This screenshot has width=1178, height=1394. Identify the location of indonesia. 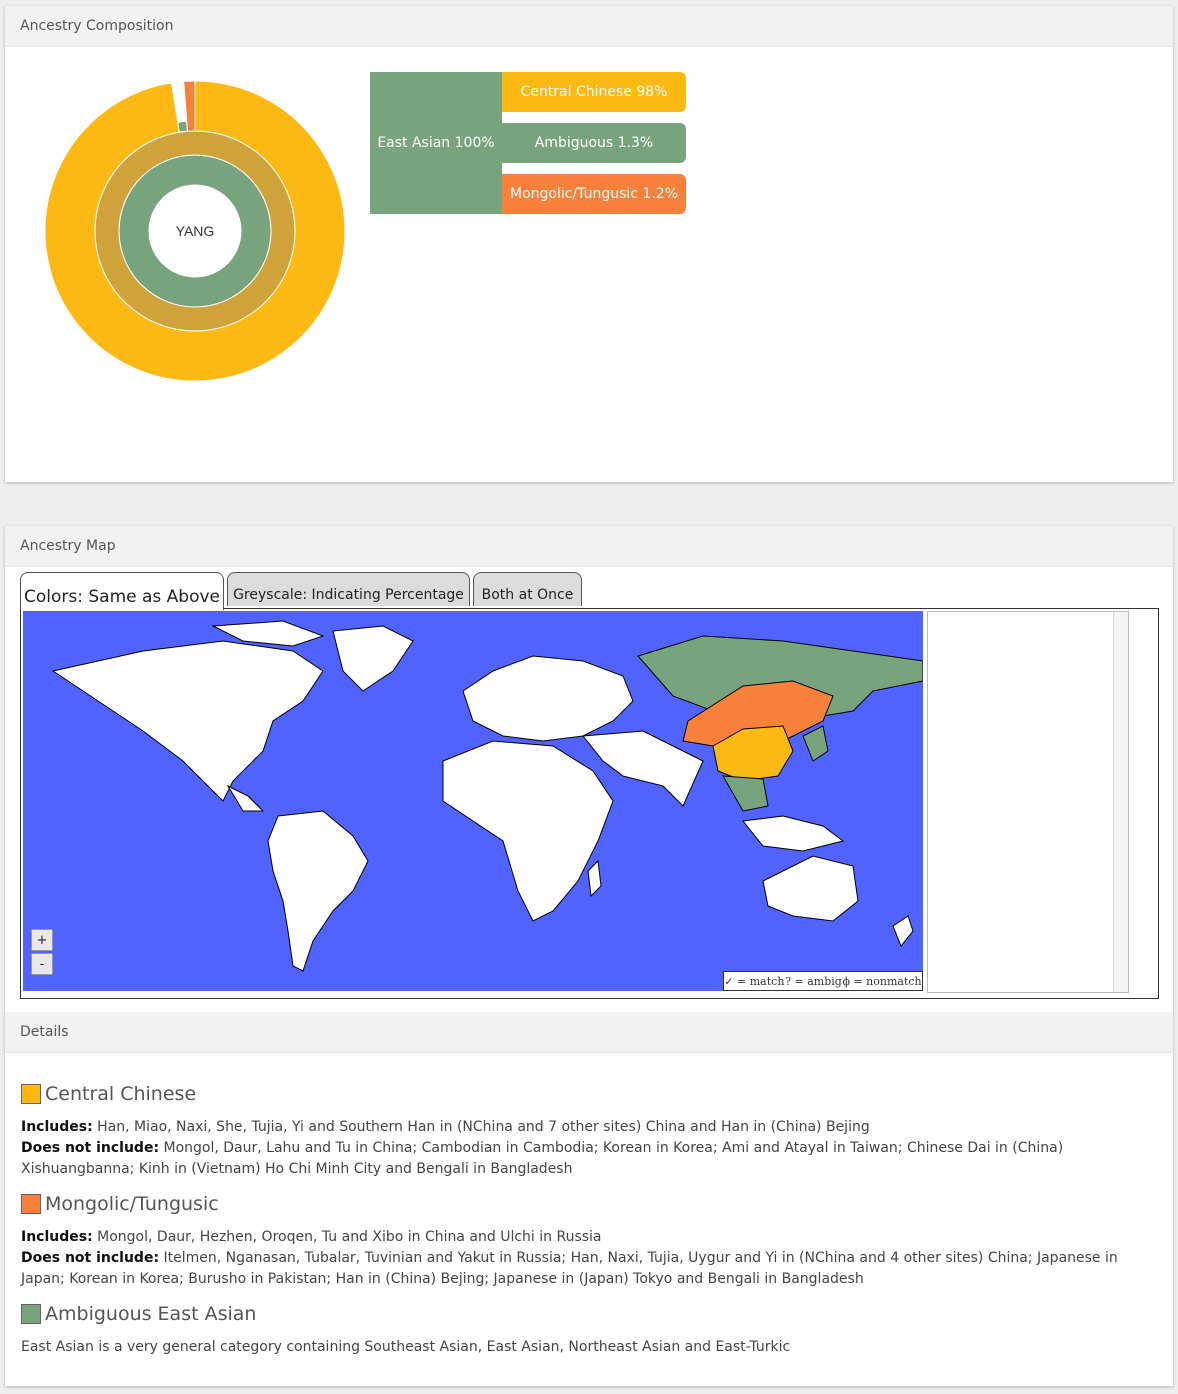
(793, 833).